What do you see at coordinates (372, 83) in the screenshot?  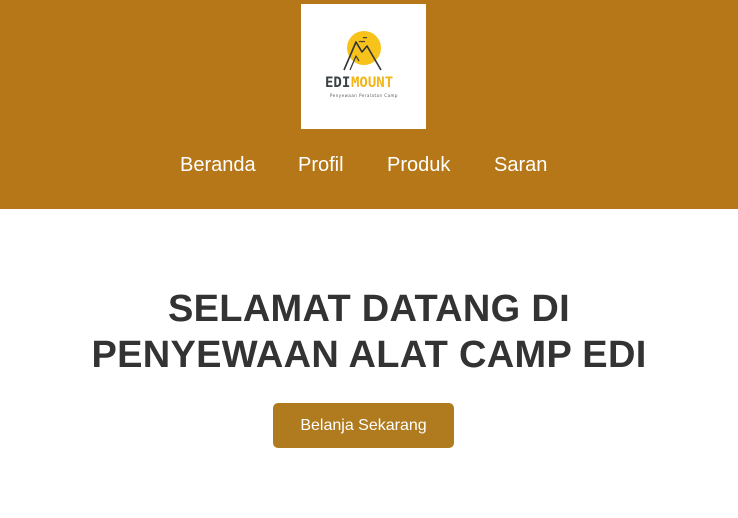 I see `logo-text-accent: MOUNT` at bounding box center [372, 83].